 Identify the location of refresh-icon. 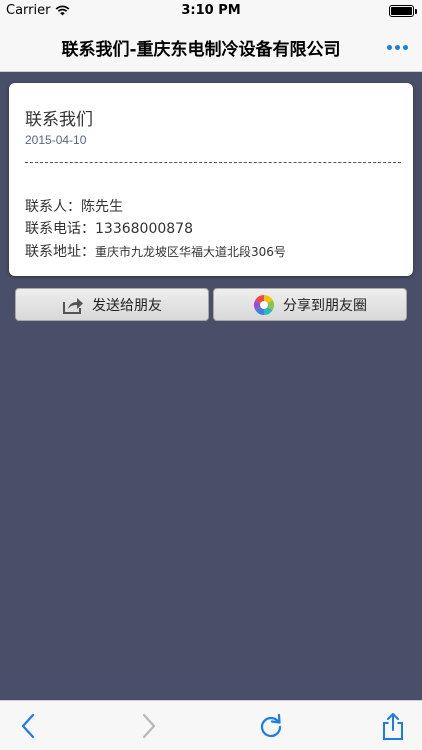
(271, 725).